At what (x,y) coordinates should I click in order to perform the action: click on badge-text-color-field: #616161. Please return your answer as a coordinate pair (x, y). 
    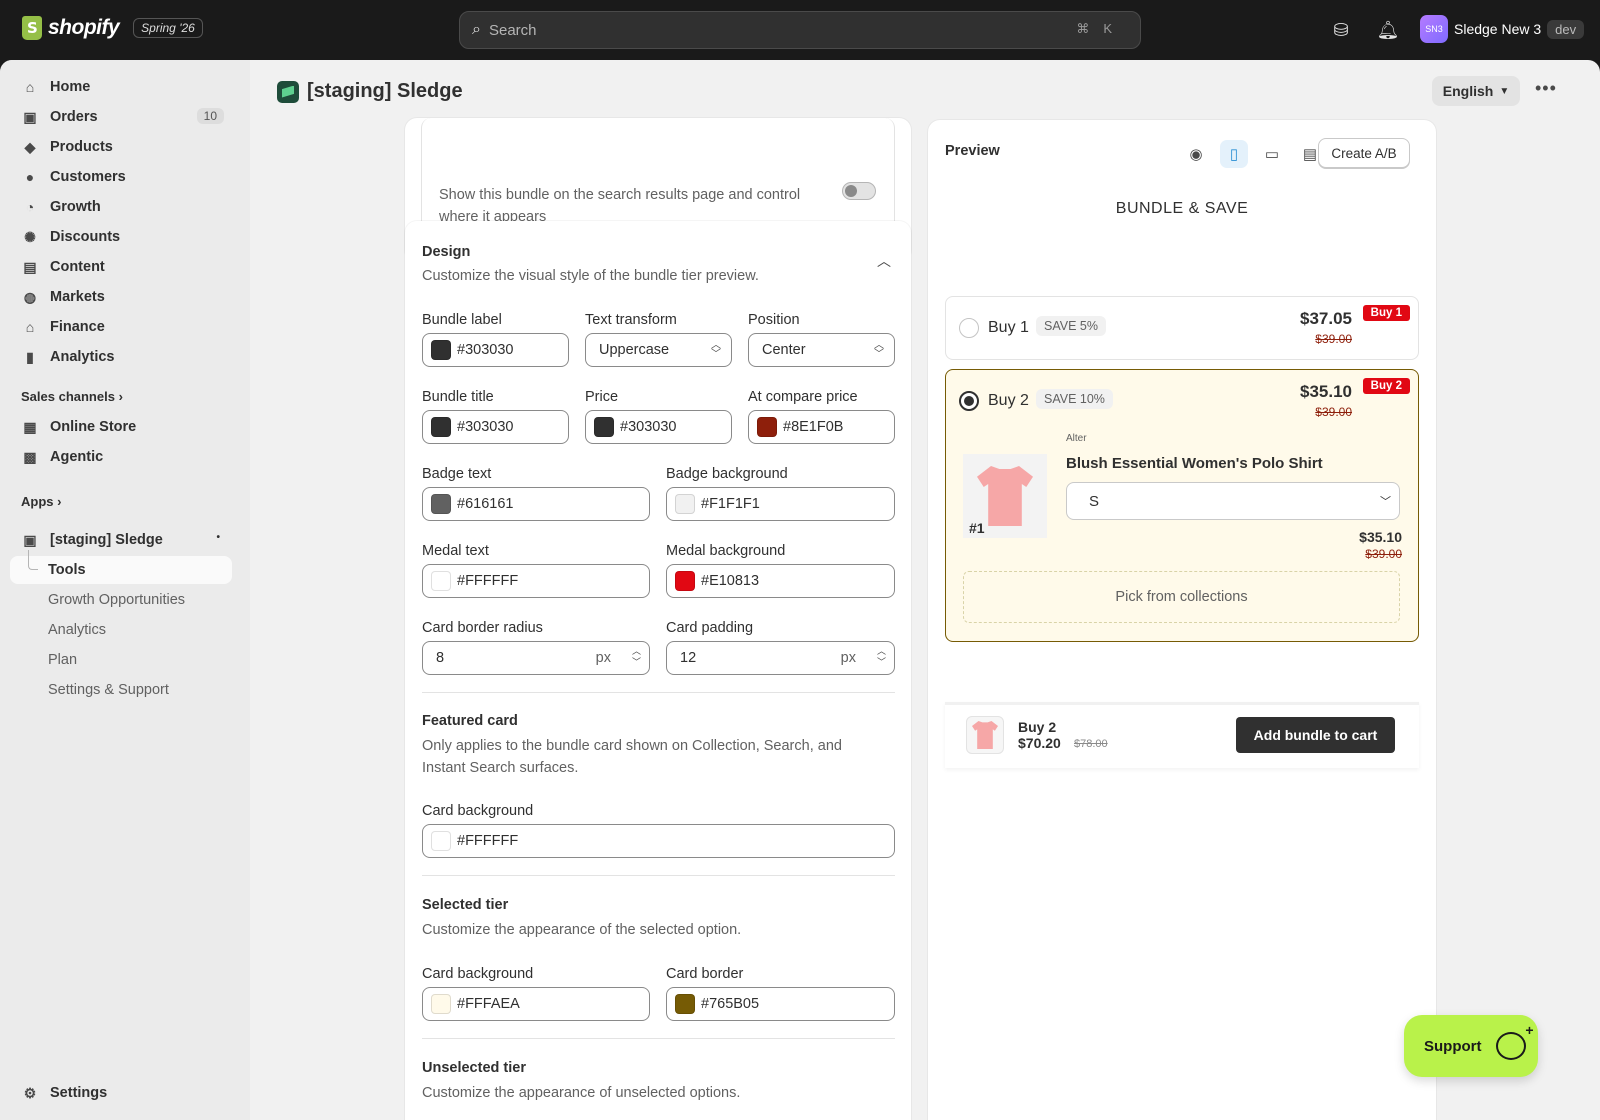
    Looking at the image, I should click on (536, 504).